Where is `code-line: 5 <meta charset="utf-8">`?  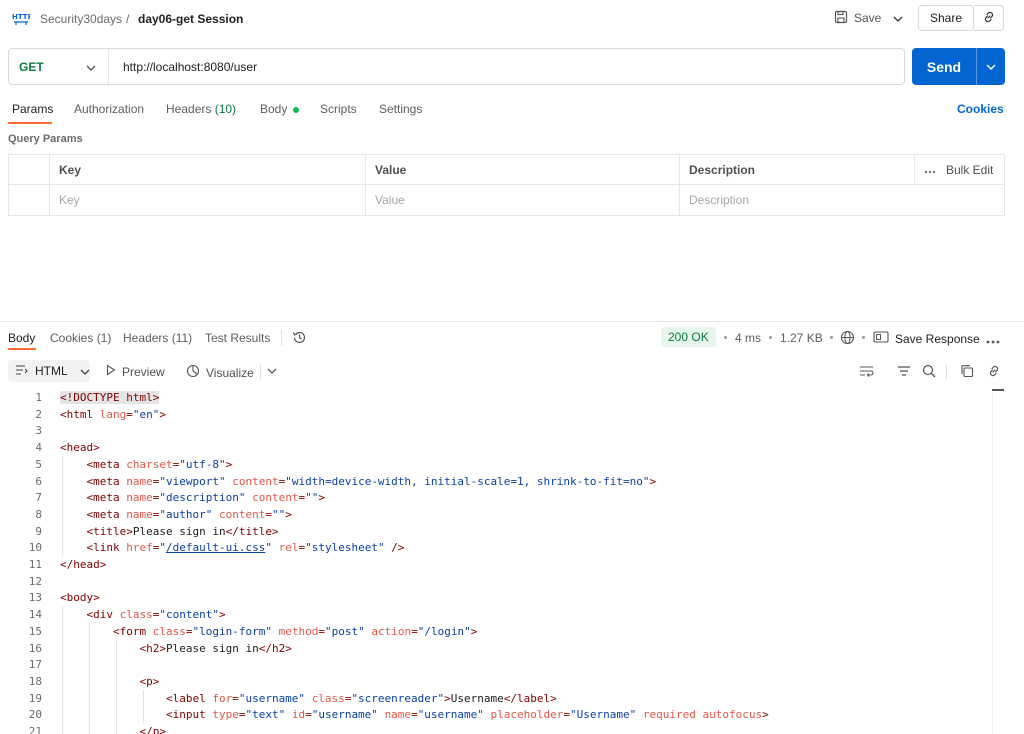 code-line: 5 <meta charset="utf-8"> is located at coordinates (500, 464).